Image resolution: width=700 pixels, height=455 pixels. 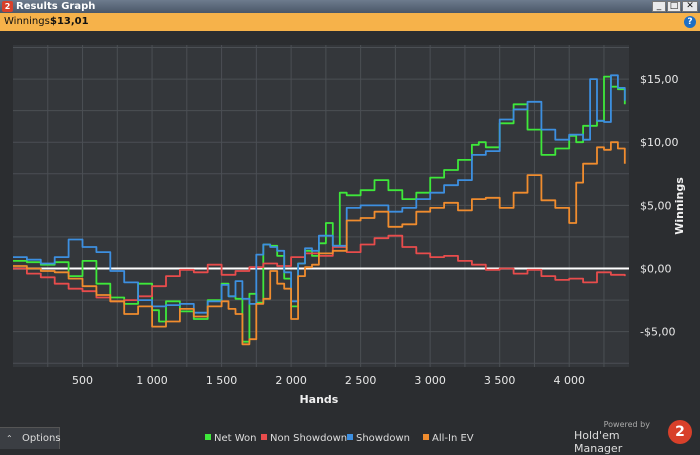 I want to click on close-button: ✕, so click(x=690, y=6).